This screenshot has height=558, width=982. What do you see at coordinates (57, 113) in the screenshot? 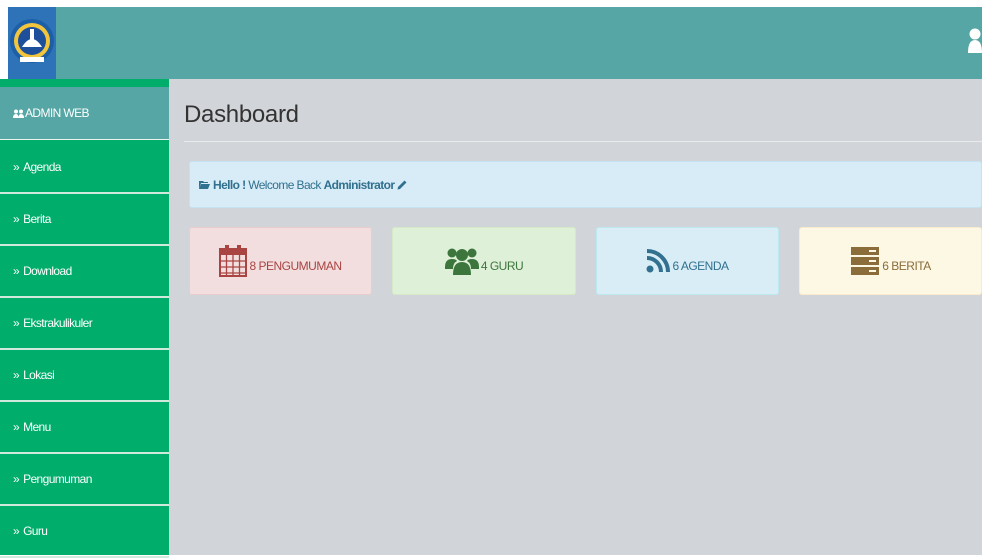
I see `sidebar-header-label: ADMIN WEB` at bounding box center [57, 113].